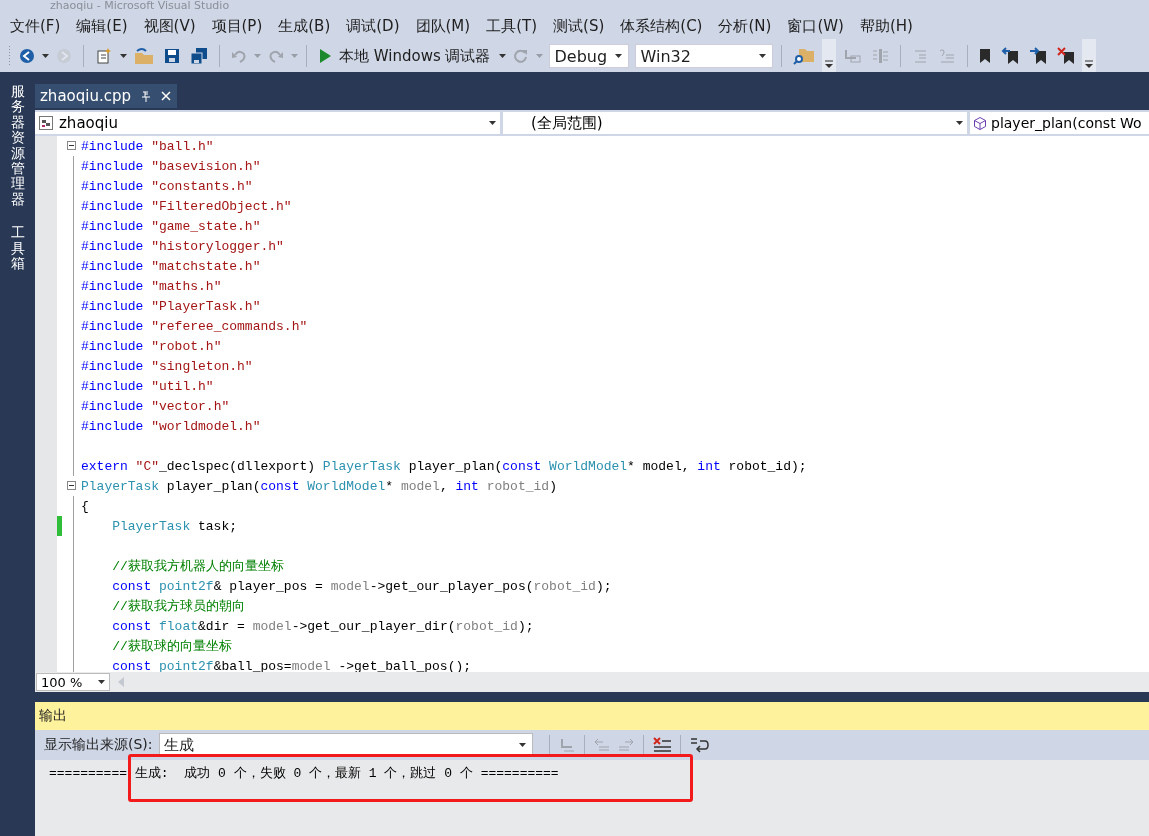 This screenshot has height=836, width=1149. I want to click on play-icon, so click(325, 56).